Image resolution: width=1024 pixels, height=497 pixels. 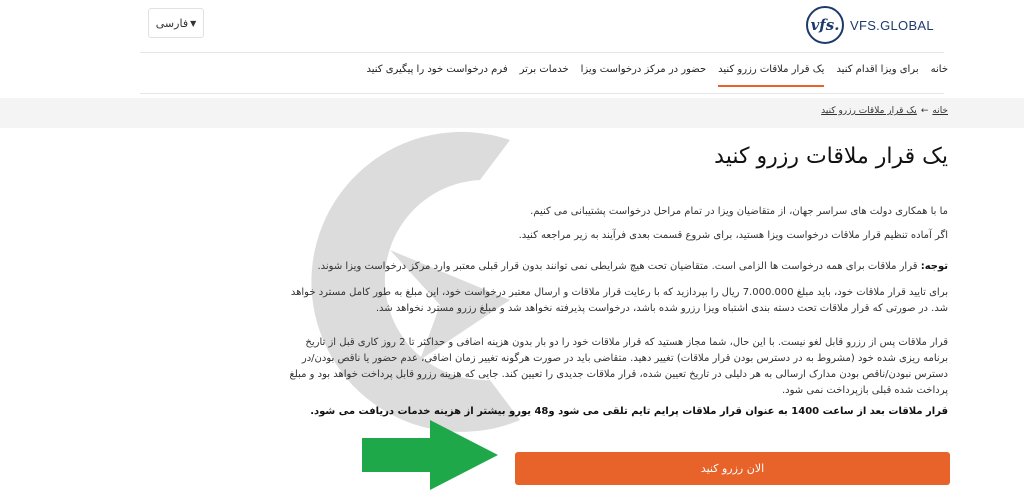 What do you see at coordinates (193, 23) in the screenshot?
I see `caret-down-icon: ▼` at bounding box center [193, 23].